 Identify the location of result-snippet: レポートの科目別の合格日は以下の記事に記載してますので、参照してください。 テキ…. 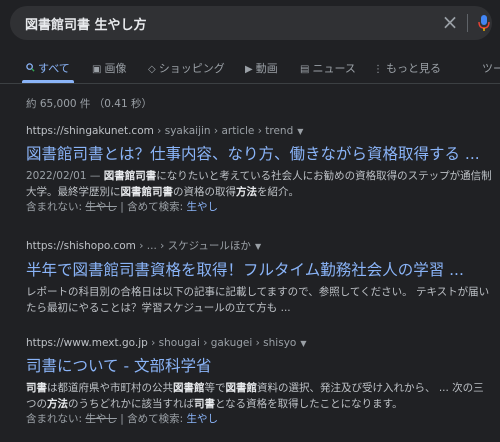
(258, 300).